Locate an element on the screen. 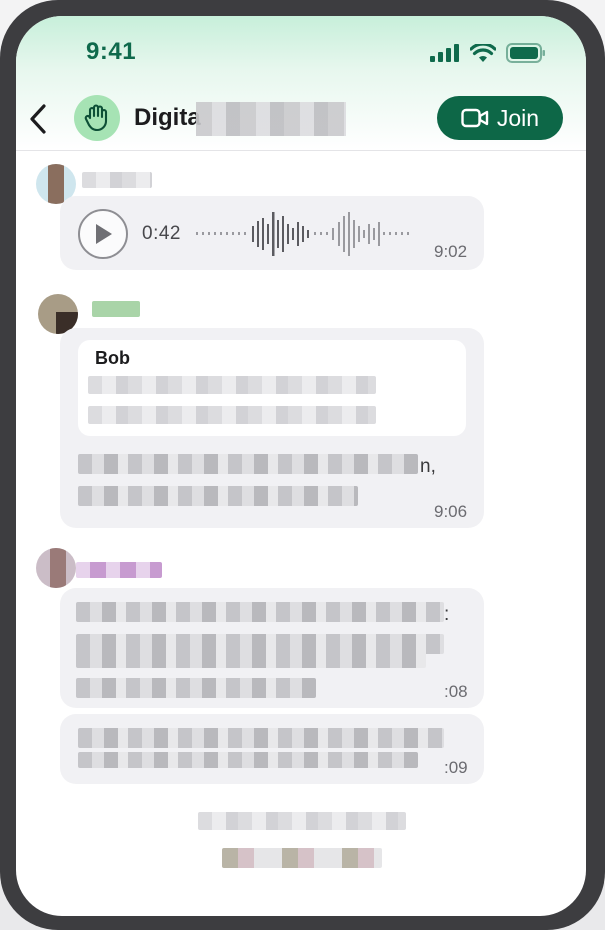  chat-title: Digita is located at coordinates (167, 118).